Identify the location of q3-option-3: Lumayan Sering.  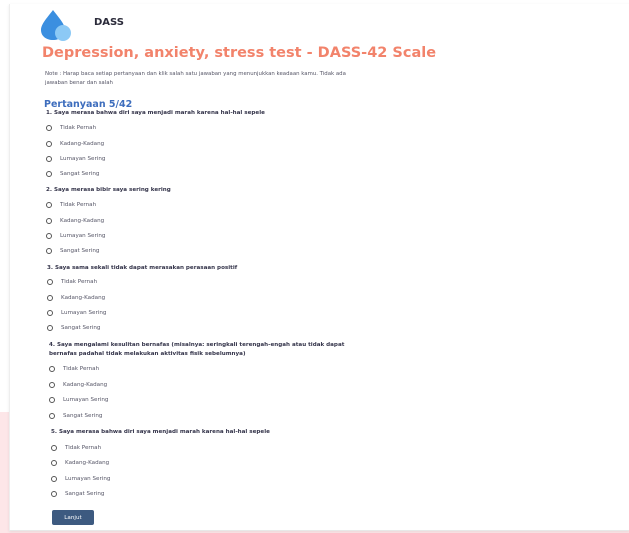
(76, 313).